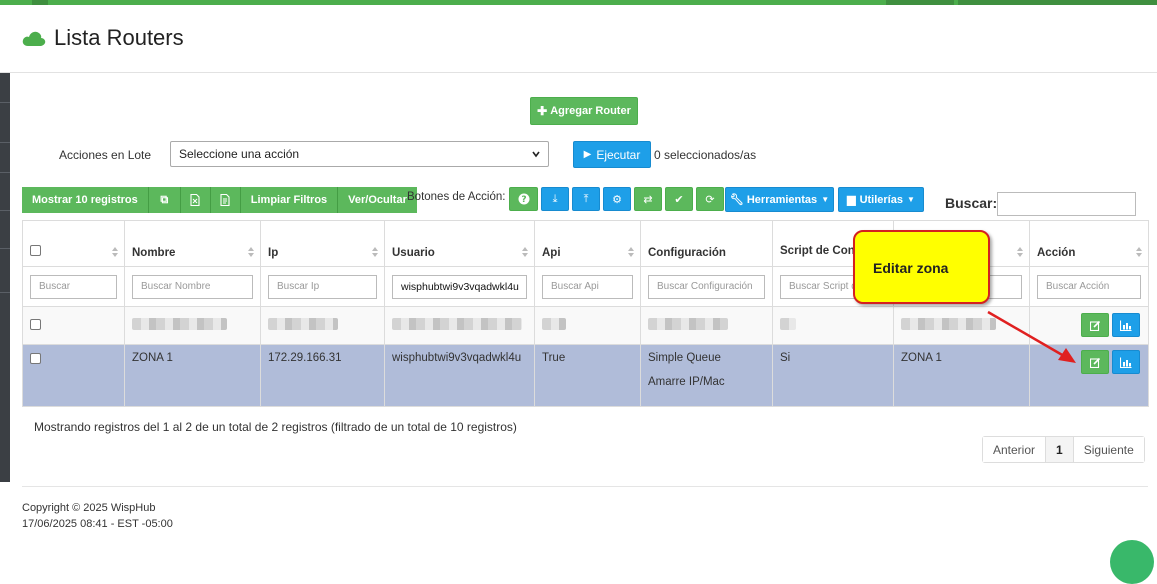 The image size is (1157, 584). Describe the element at coordinates (612, 154) in the screenshot. I see `execute-button: ▶ Ejecutar` at that location.